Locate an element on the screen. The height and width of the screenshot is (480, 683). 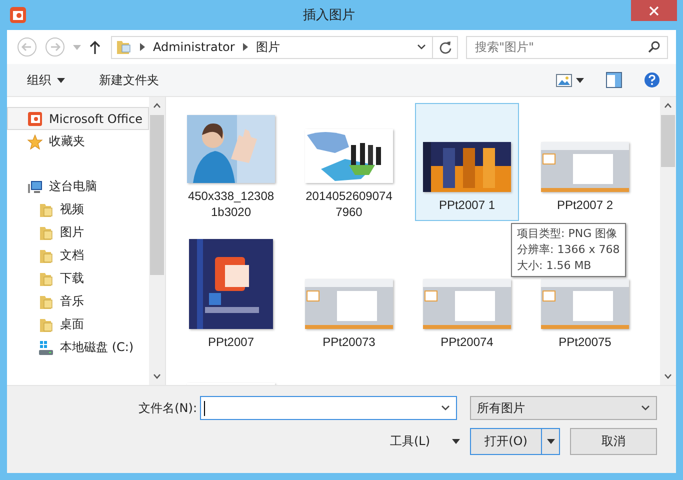
close-icon is located at coordinates (654, 11).